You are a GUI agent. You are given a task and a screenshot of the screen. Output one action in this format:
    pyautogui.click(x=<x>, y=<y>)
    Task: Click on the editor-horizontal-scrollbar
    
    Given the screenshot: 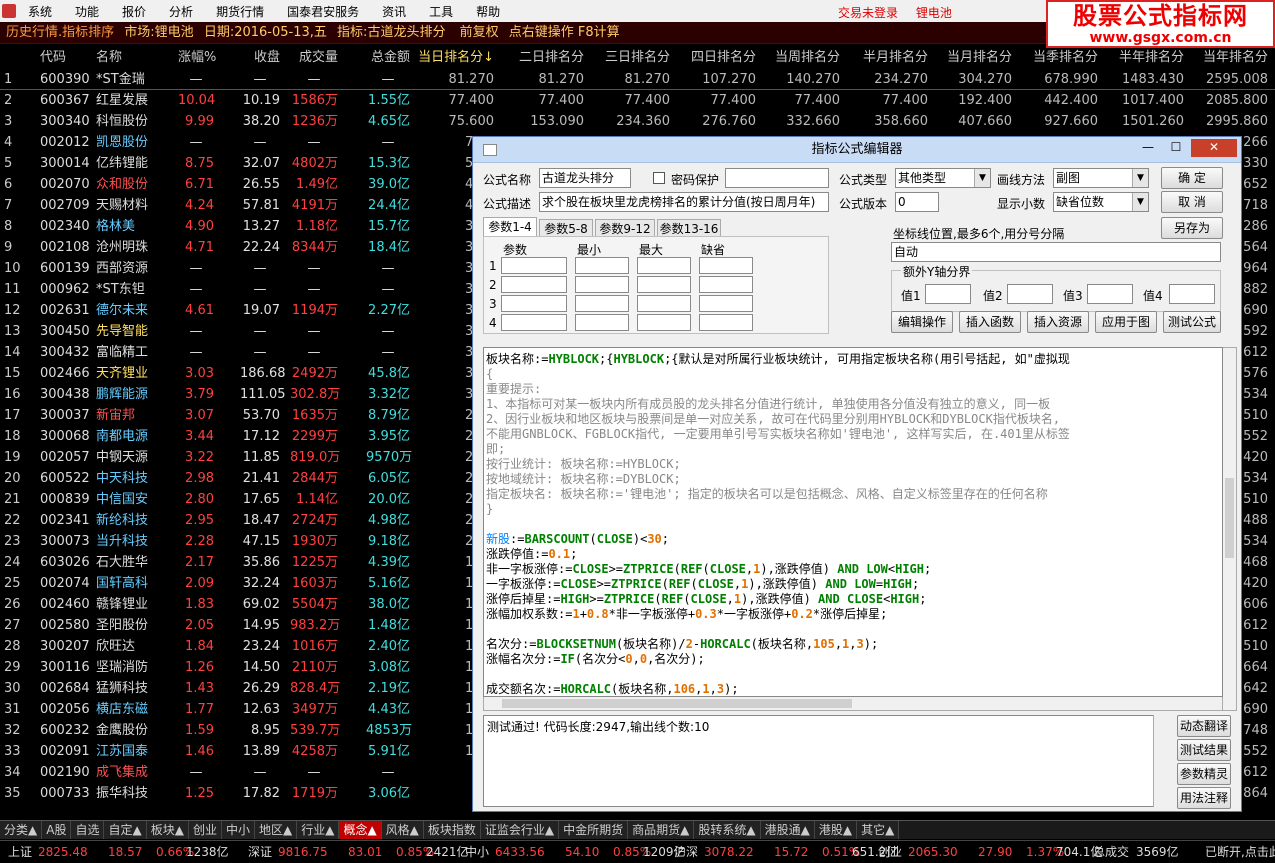 What is the action you would take?
    pyautogui.click(x=853, y=704)
    